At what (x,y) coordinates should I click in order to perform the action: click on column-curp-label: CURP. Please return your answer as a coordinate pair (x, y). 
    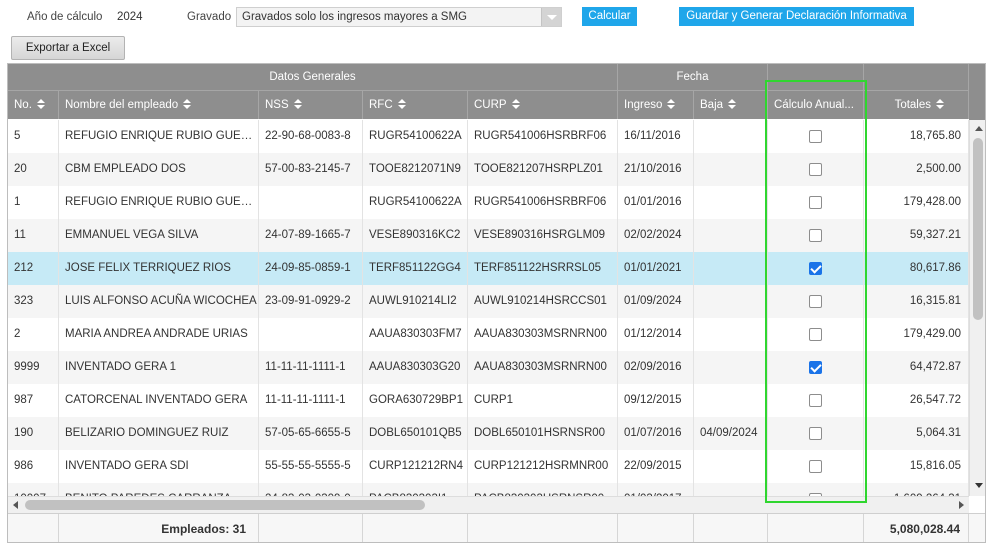
    Looking at the image, I should click on (490, 105).